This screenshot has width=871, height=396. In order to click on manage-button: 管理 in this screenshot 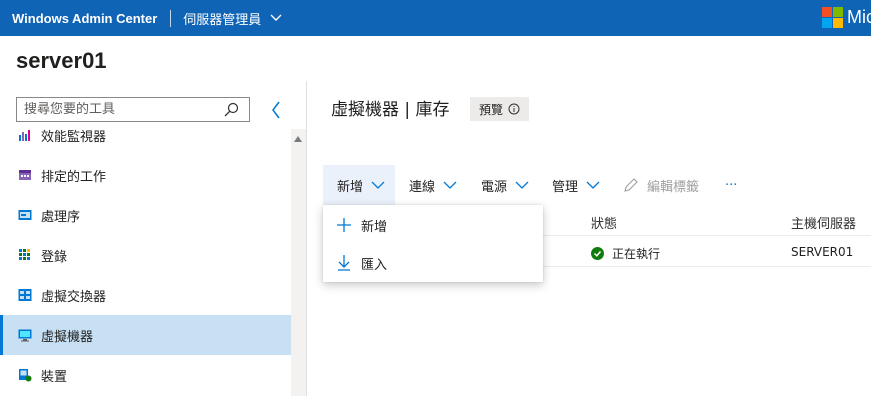, I will do `click(576, 185)`.